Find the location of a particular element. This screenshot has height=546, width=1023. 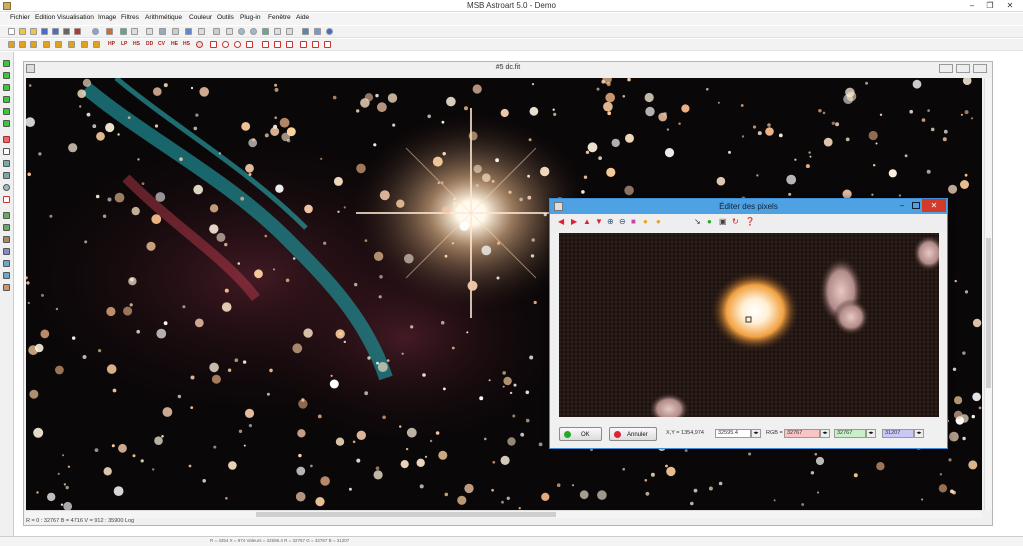

save-icon is located at coordinates (44, 31).